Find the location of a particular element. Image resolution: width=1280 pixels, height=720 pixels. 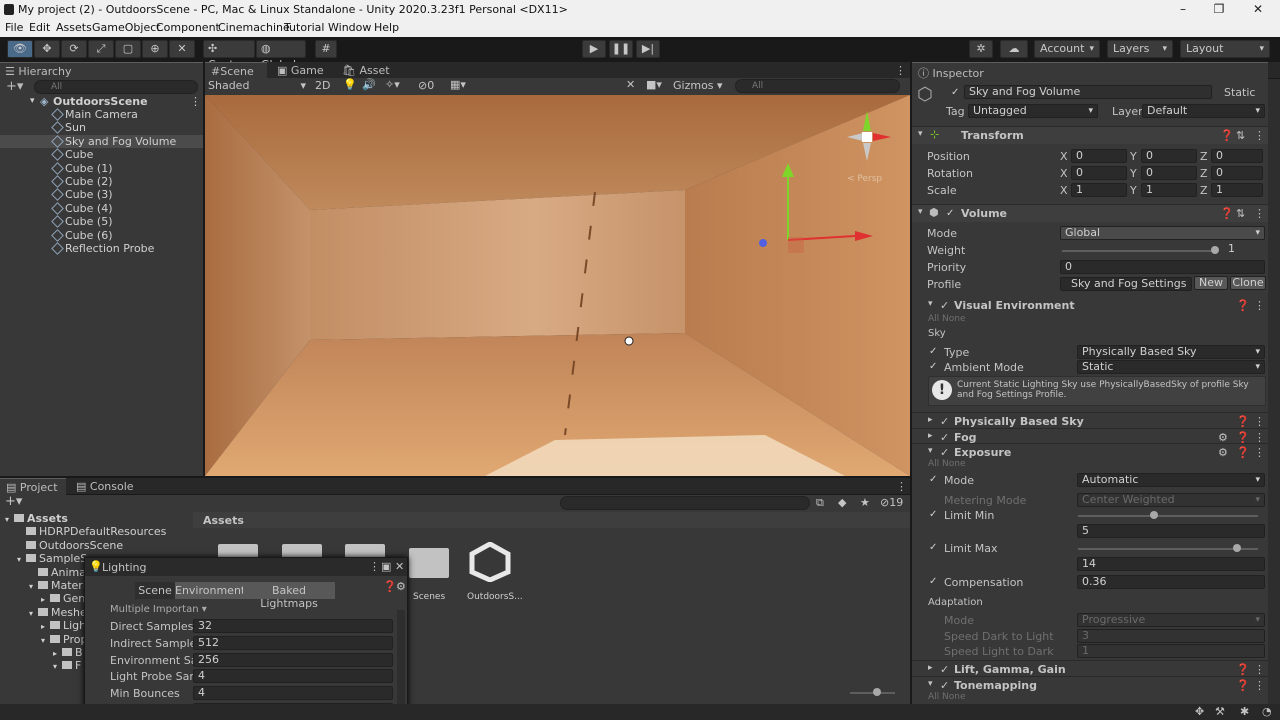

hierarchy-item: Sky and Fog Volume is located at coordinates (101, 141).